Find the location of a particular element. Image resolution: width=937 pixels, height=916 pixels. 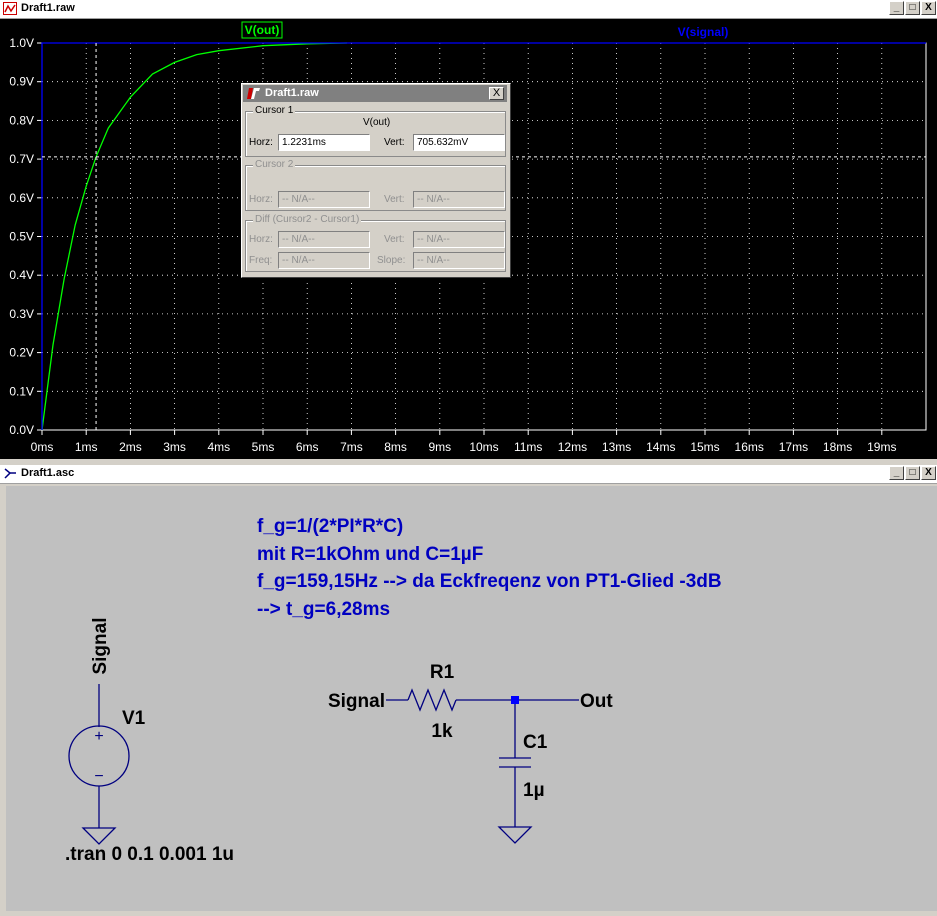

diff-horz-label: Horz: is located at coordinates (261, 239).